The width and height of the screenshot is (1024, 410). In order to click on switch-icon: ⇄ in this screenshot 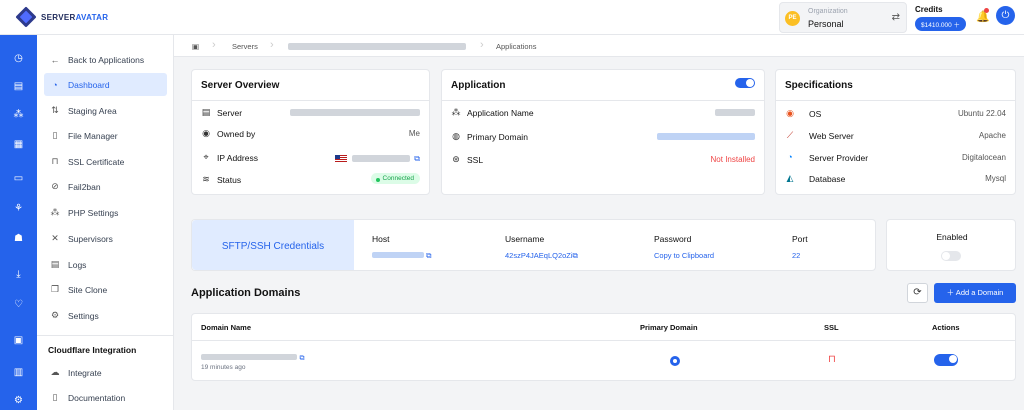, I will do `click(896, 17)`.